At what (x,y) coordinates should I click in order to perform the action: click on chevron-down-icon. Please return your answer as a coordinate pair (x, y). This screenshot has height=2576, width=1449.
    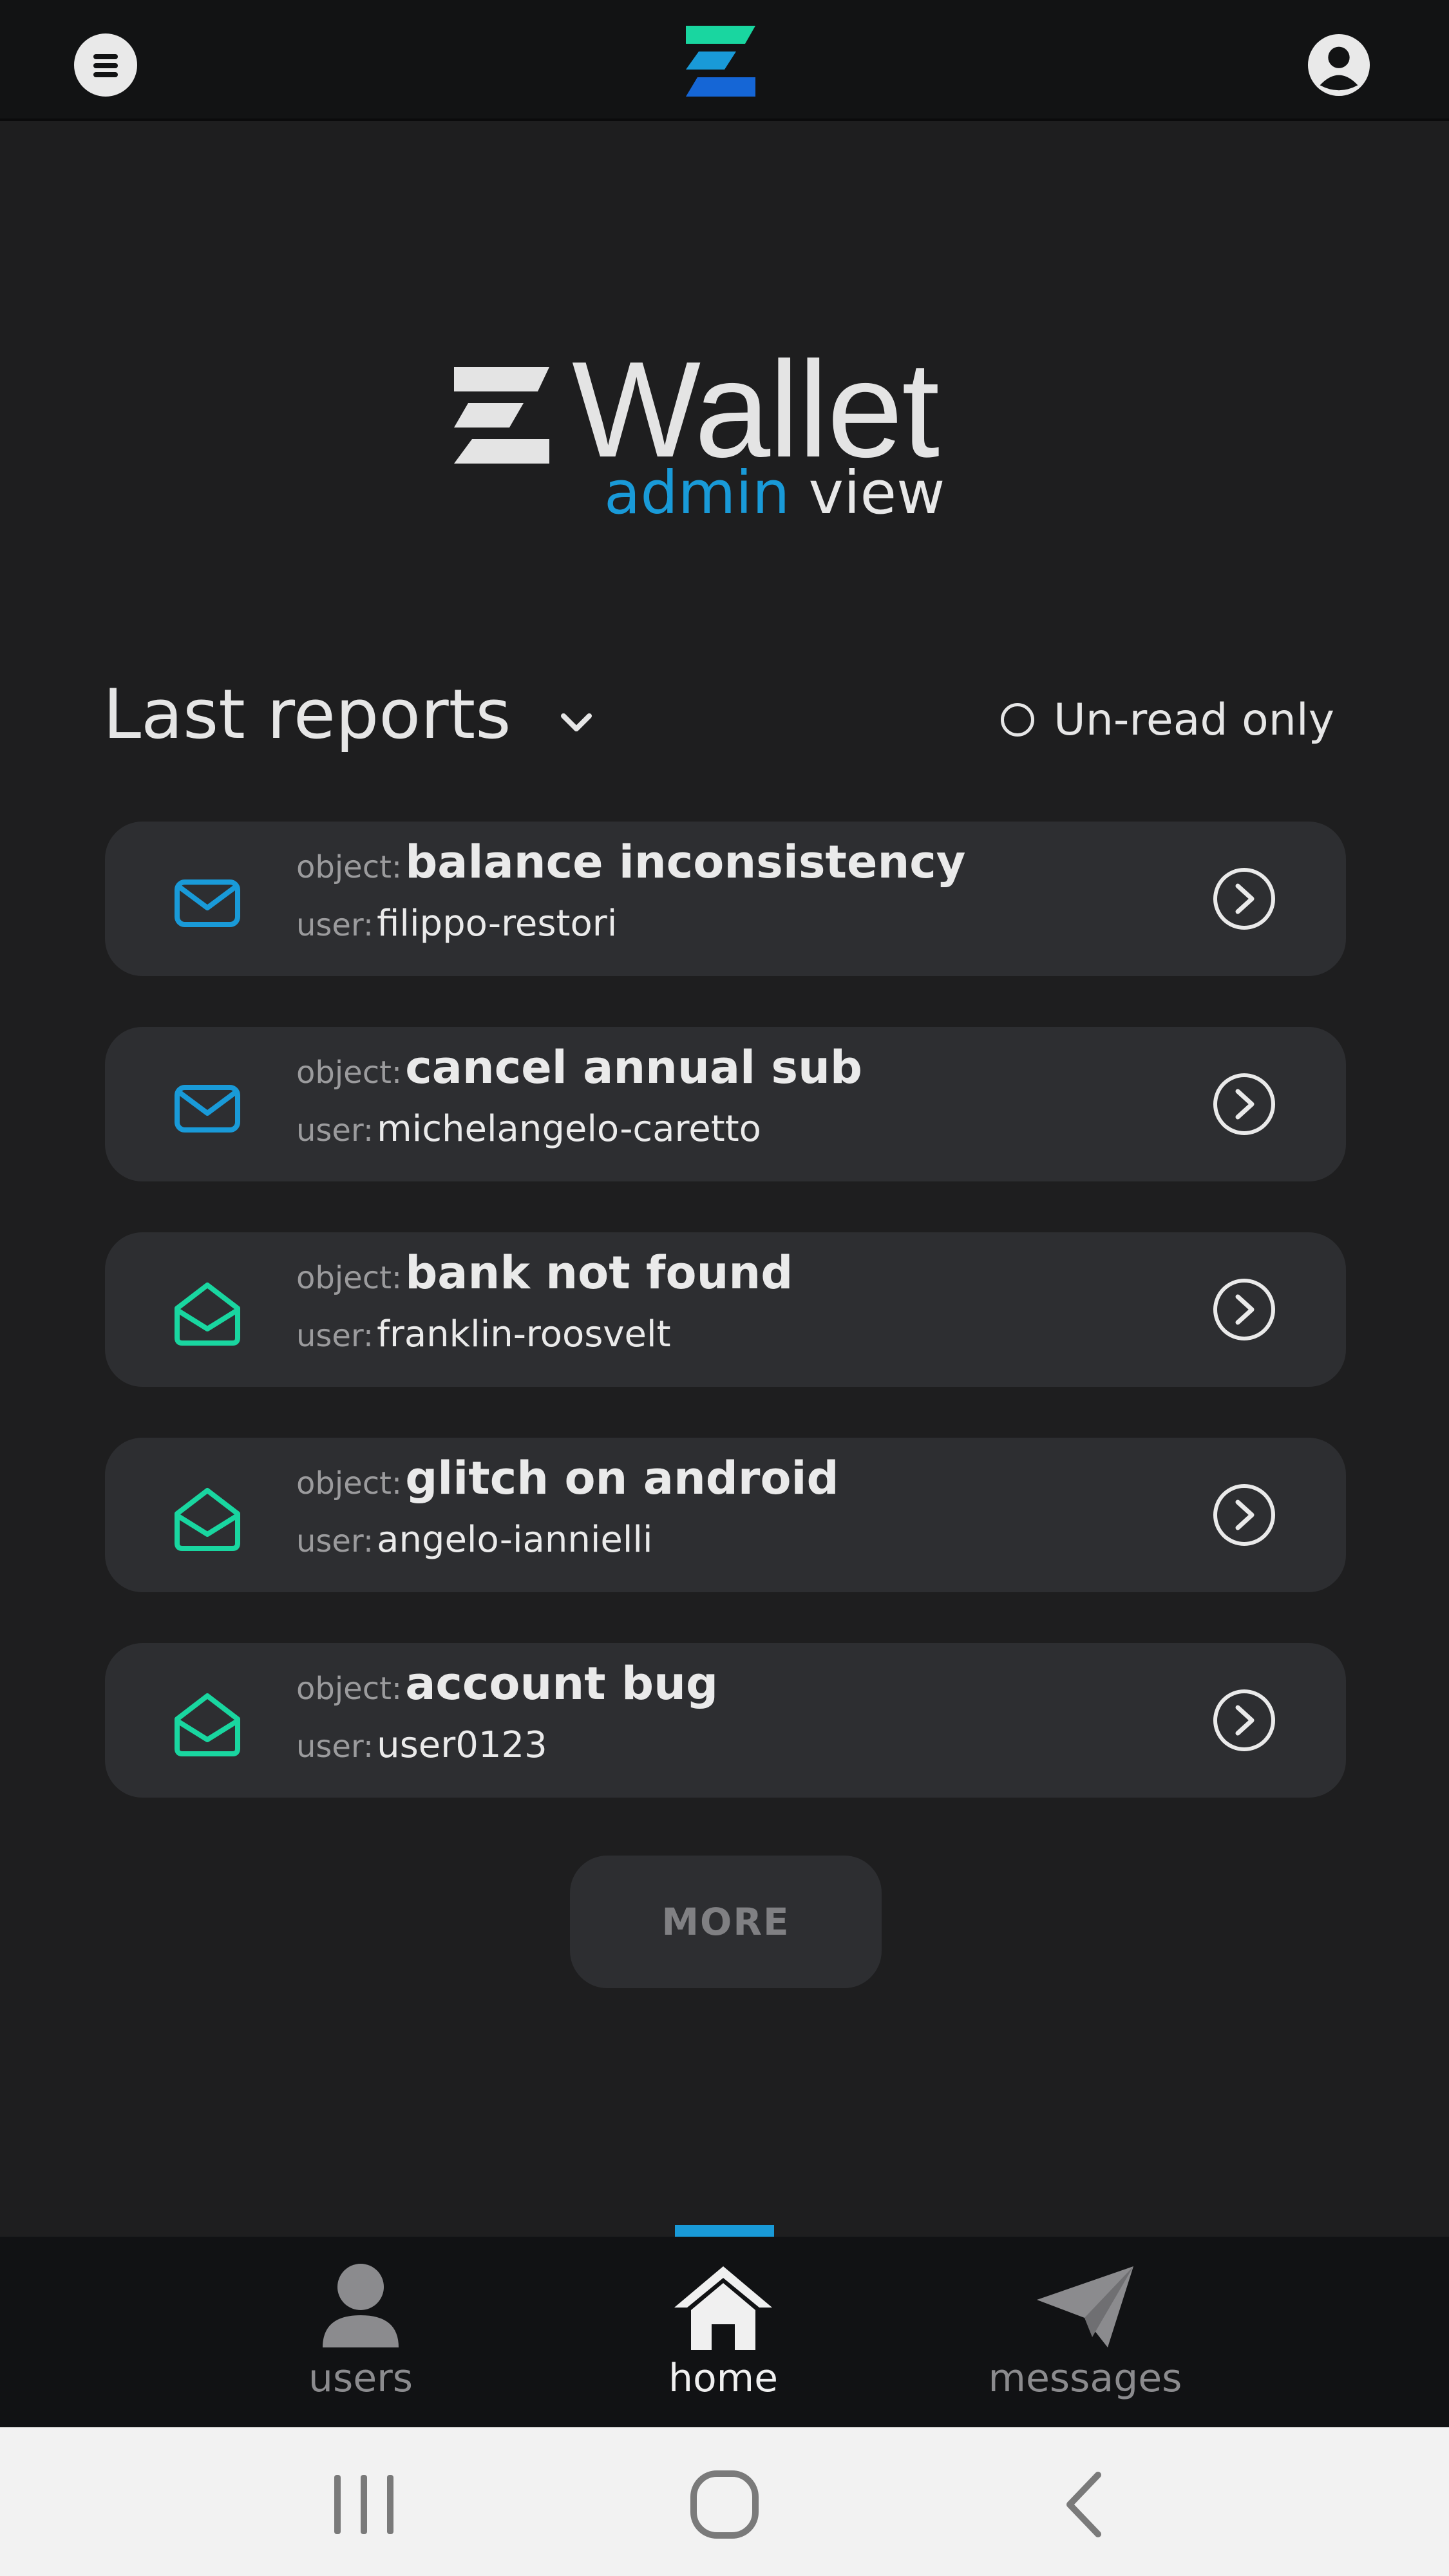
    Looking at the image, I should click on (576, 722).